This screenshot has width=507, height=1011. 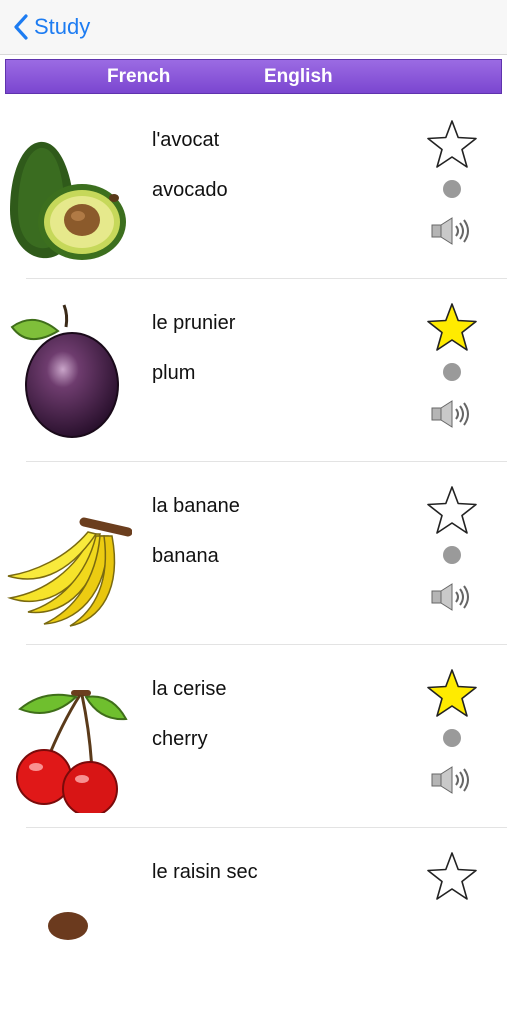 I want to click on raisin-image, so click(x=68, y=921).